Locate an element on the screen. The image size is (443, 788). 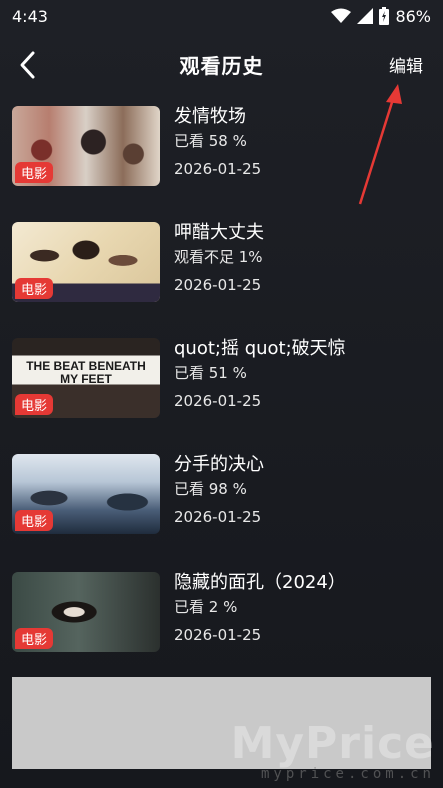
watch-progress: 已看 98 % is located at coordinates (210, 489).